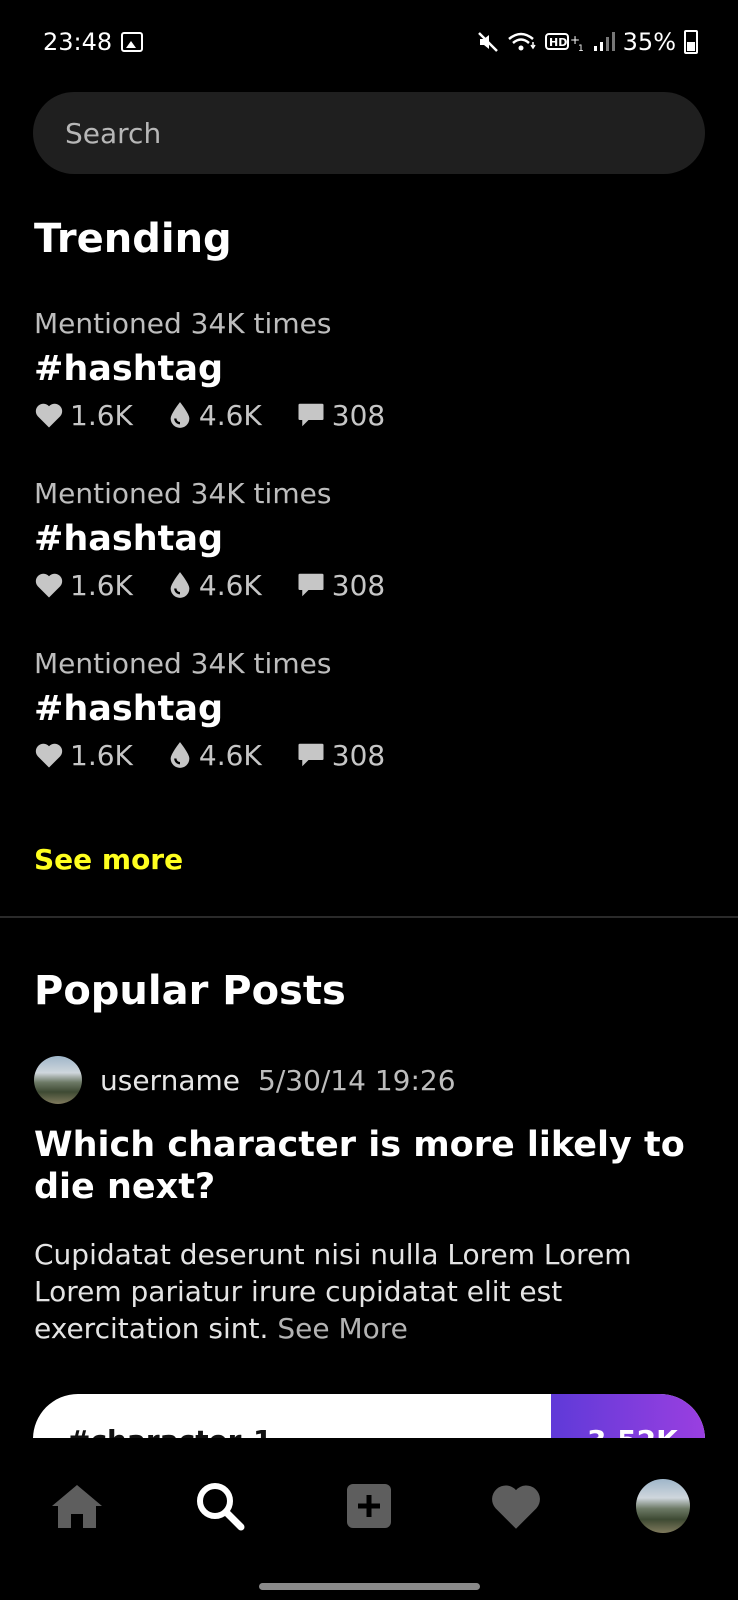 This screenshot has height=1600, width=738. I want to click on wifi-icon, so click(521, 41).